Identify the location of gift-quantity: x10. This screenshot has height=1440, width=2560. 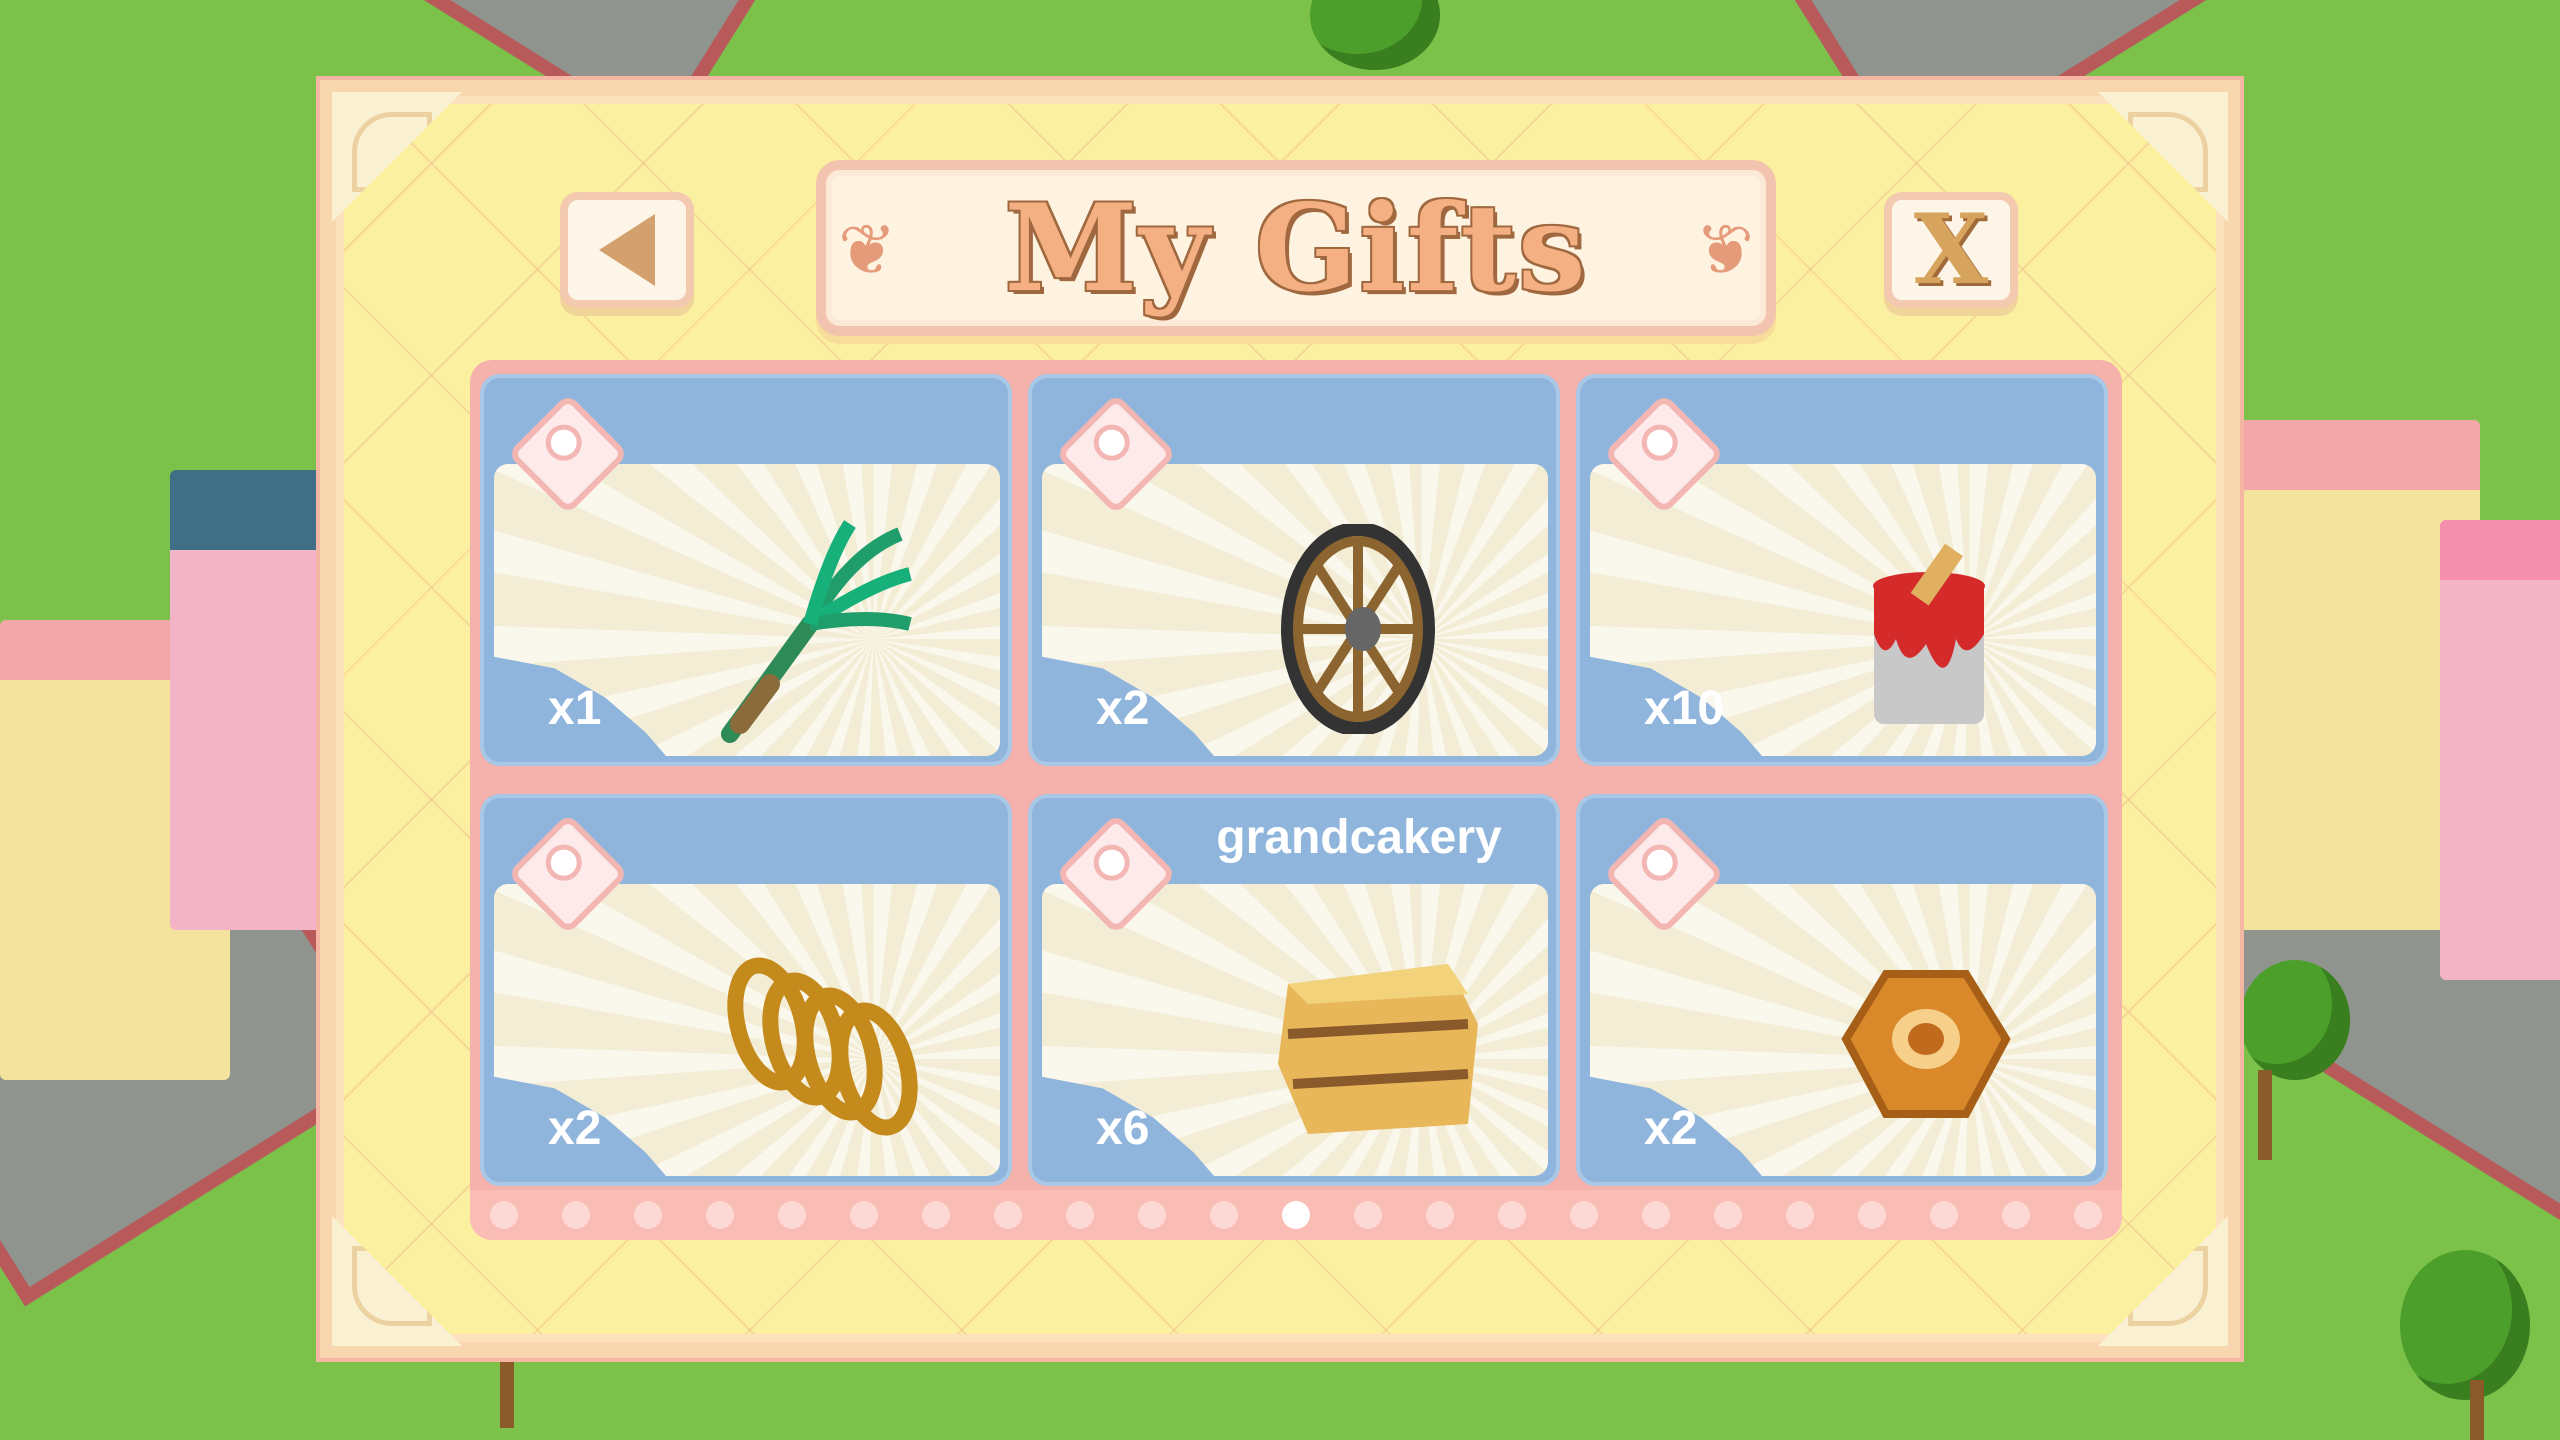
(1684, 708).